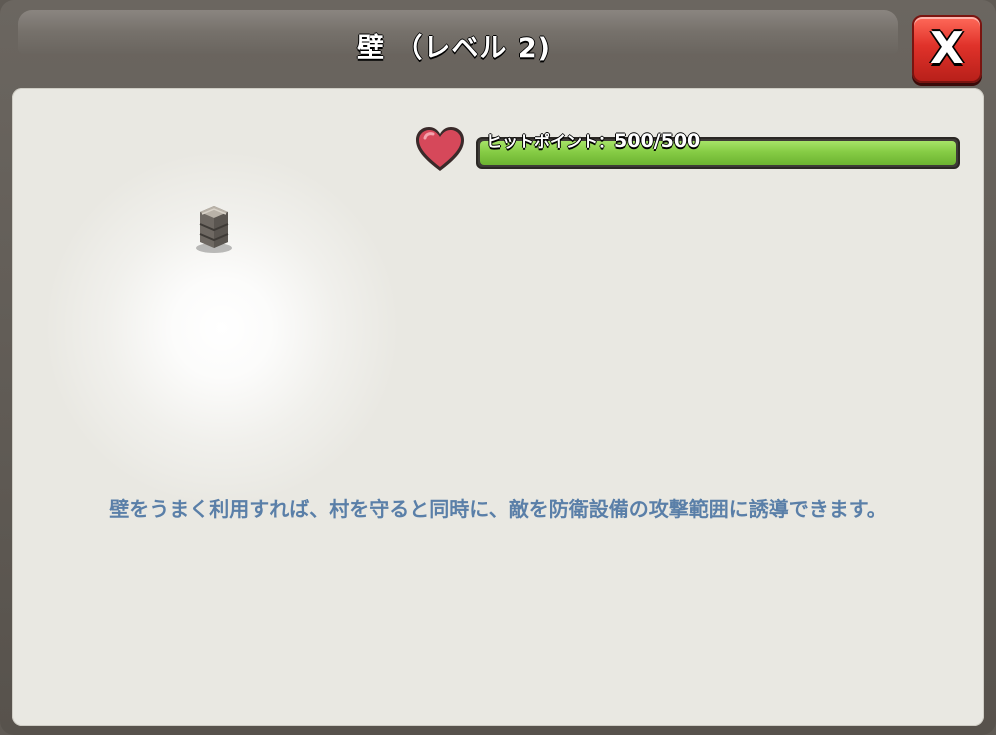 This screenshot has height=735, width=996. What do you see at coordinates (657, 141) in the screenshot?
I see `hitpoints-value: 500/500` at bounding box center [657, 141].